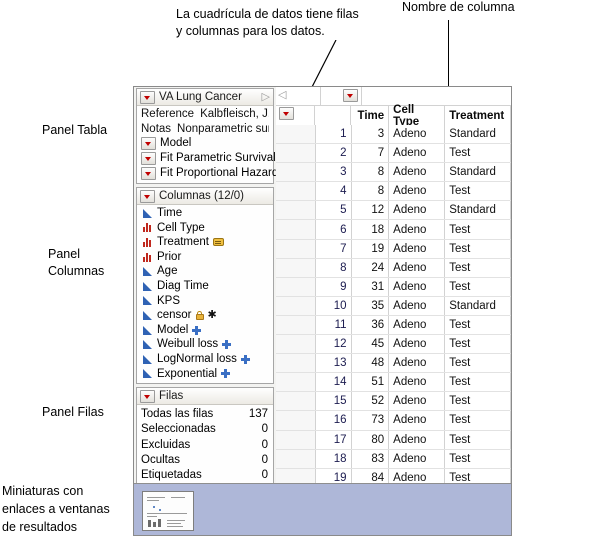  I want to click on table-row: 12 45 Adeno Test, so click(393, 345).